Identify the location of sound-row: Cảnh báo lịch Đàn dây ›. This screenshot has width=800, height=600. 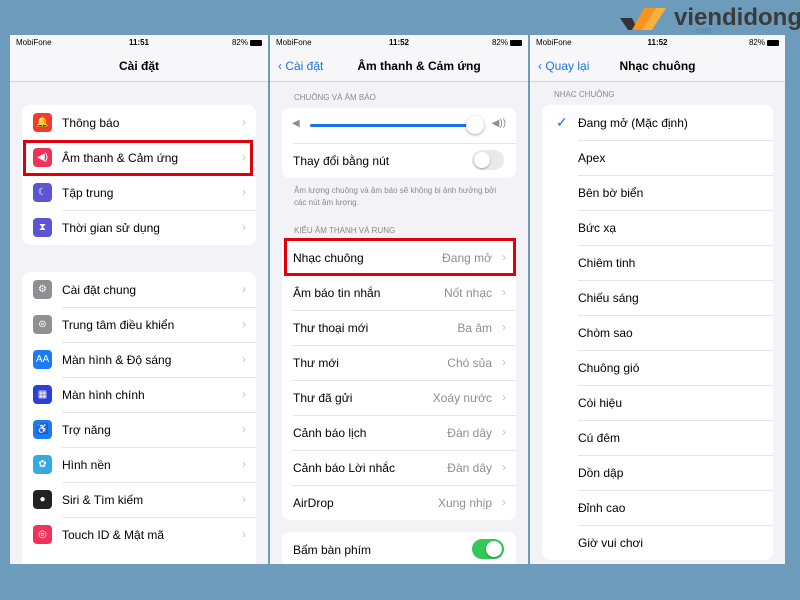
(399, 432).